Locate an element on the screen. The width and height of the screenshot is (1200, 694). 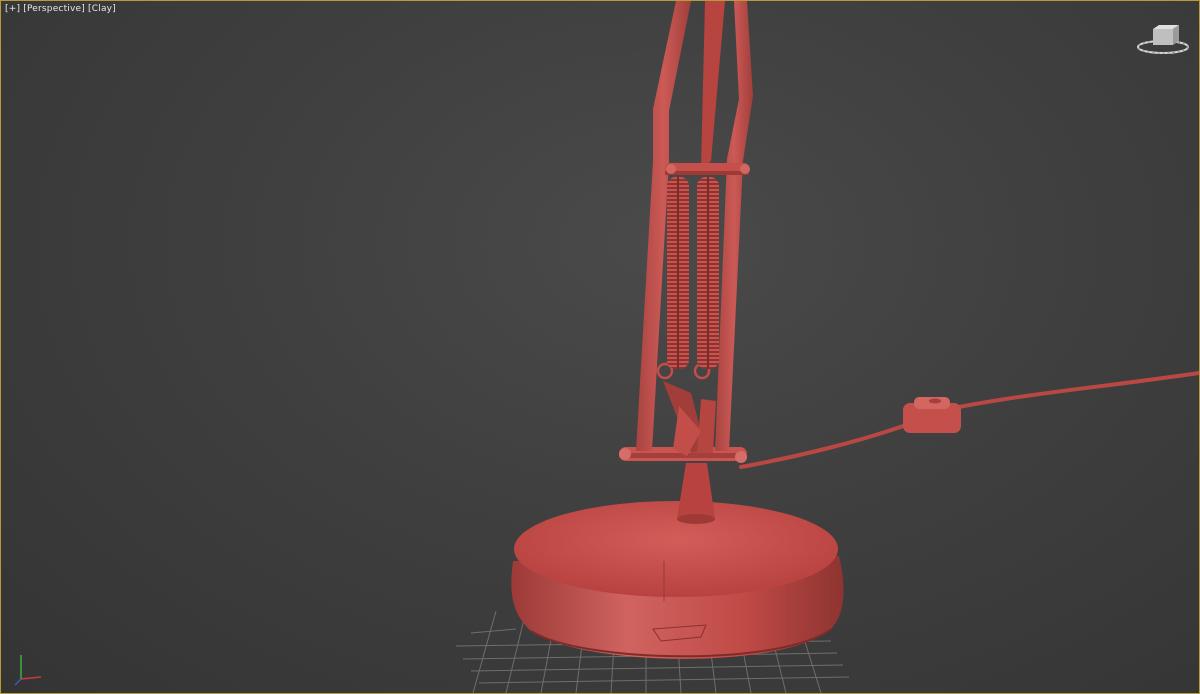
lamp-arms is located at coordinates (694, 226).